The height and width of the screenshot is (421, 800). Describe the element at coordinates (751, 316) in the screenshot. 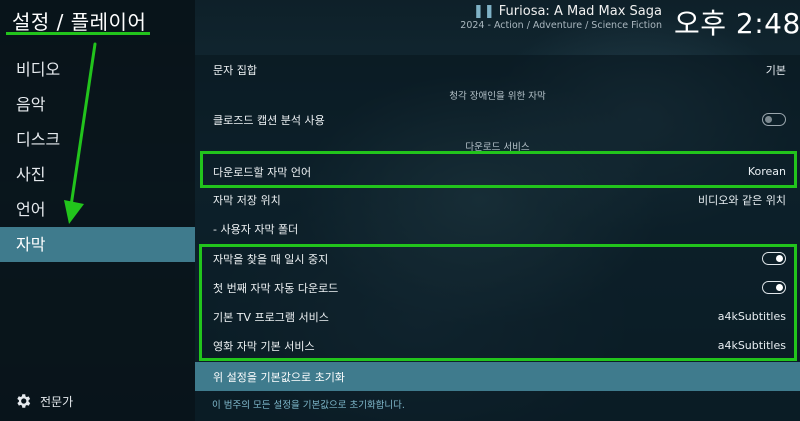

I see `setting-default-tv-service-value: a4kSubtitles` at that location.